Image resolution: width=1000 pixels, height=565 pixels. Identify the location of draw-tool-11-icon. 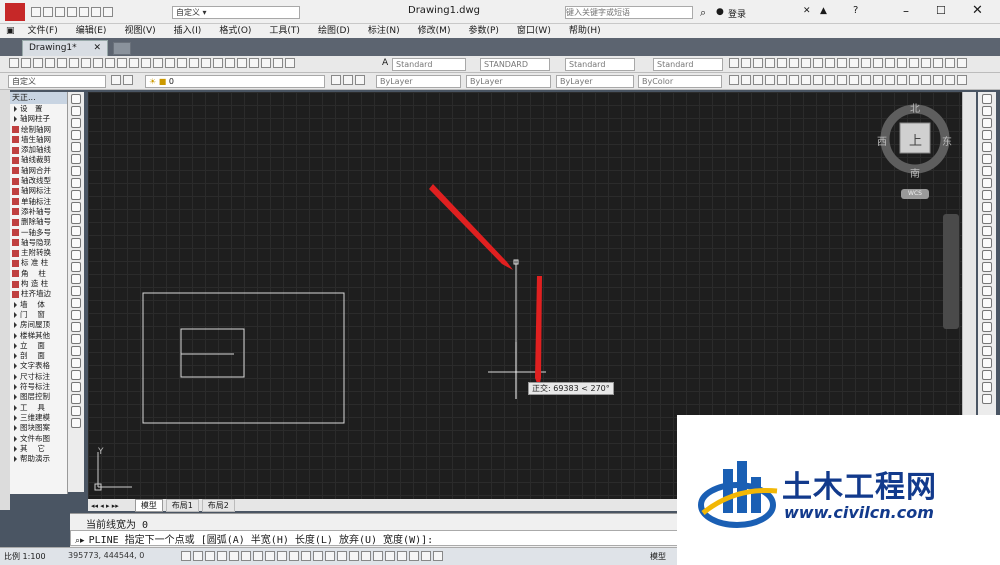
(854, 80).